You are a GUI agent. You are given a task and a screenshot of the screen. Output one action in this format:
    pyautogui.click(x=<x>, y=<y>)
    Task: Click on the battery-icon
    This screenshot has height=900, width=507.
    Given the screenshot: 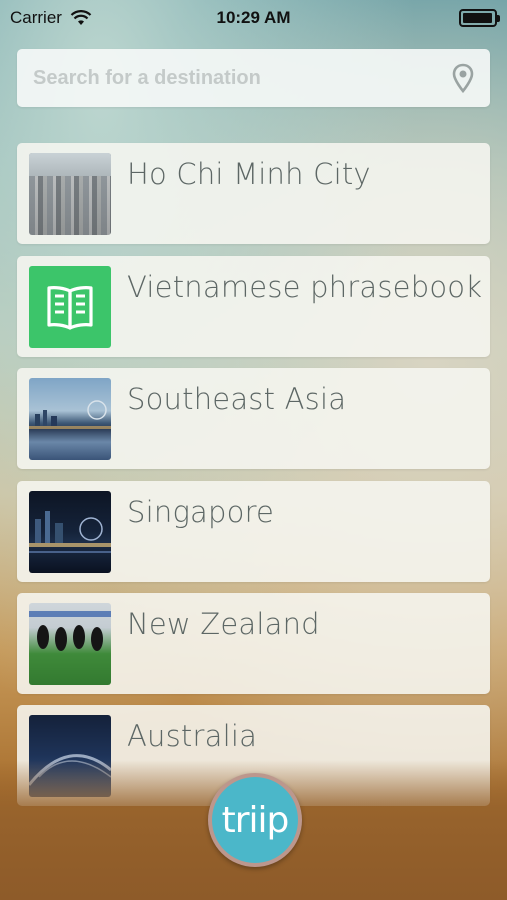 What is the action you would take?
    pyautogui.click(x=479, y=18)
    